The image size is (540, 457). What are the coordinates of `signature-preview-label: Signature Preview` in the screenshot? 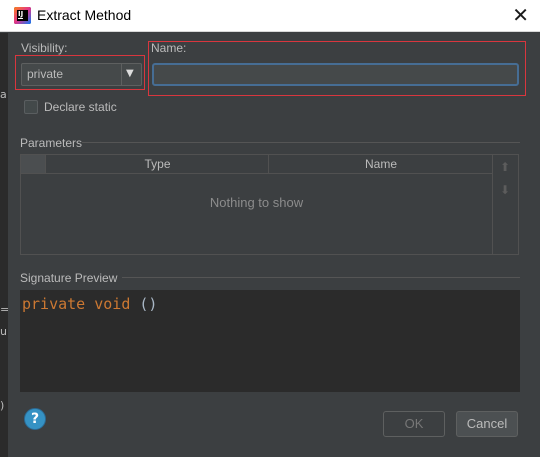 It's located at (69, 278).